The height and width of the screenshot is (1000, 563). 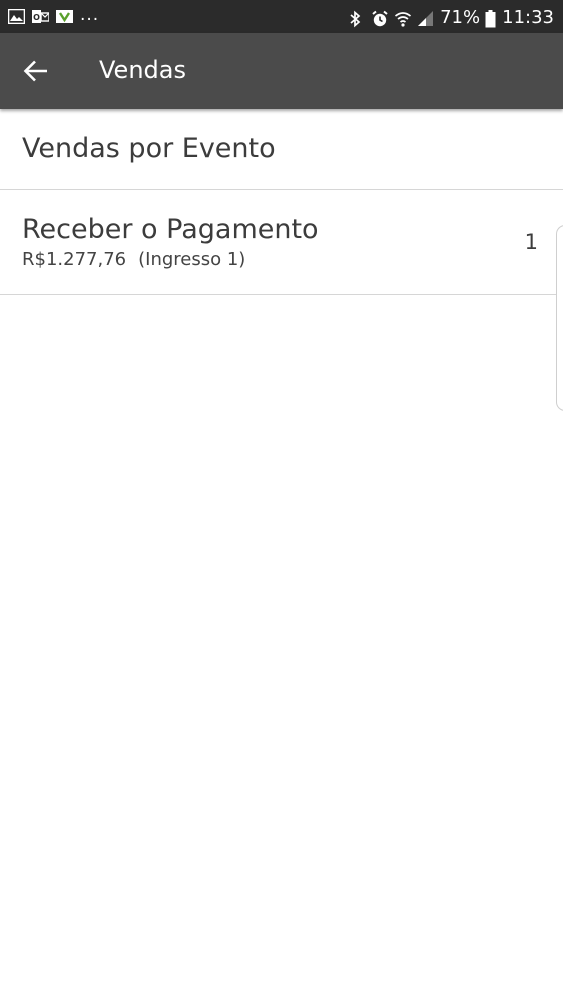 I want to click on wifi-icon, so click(x=403, y=18).